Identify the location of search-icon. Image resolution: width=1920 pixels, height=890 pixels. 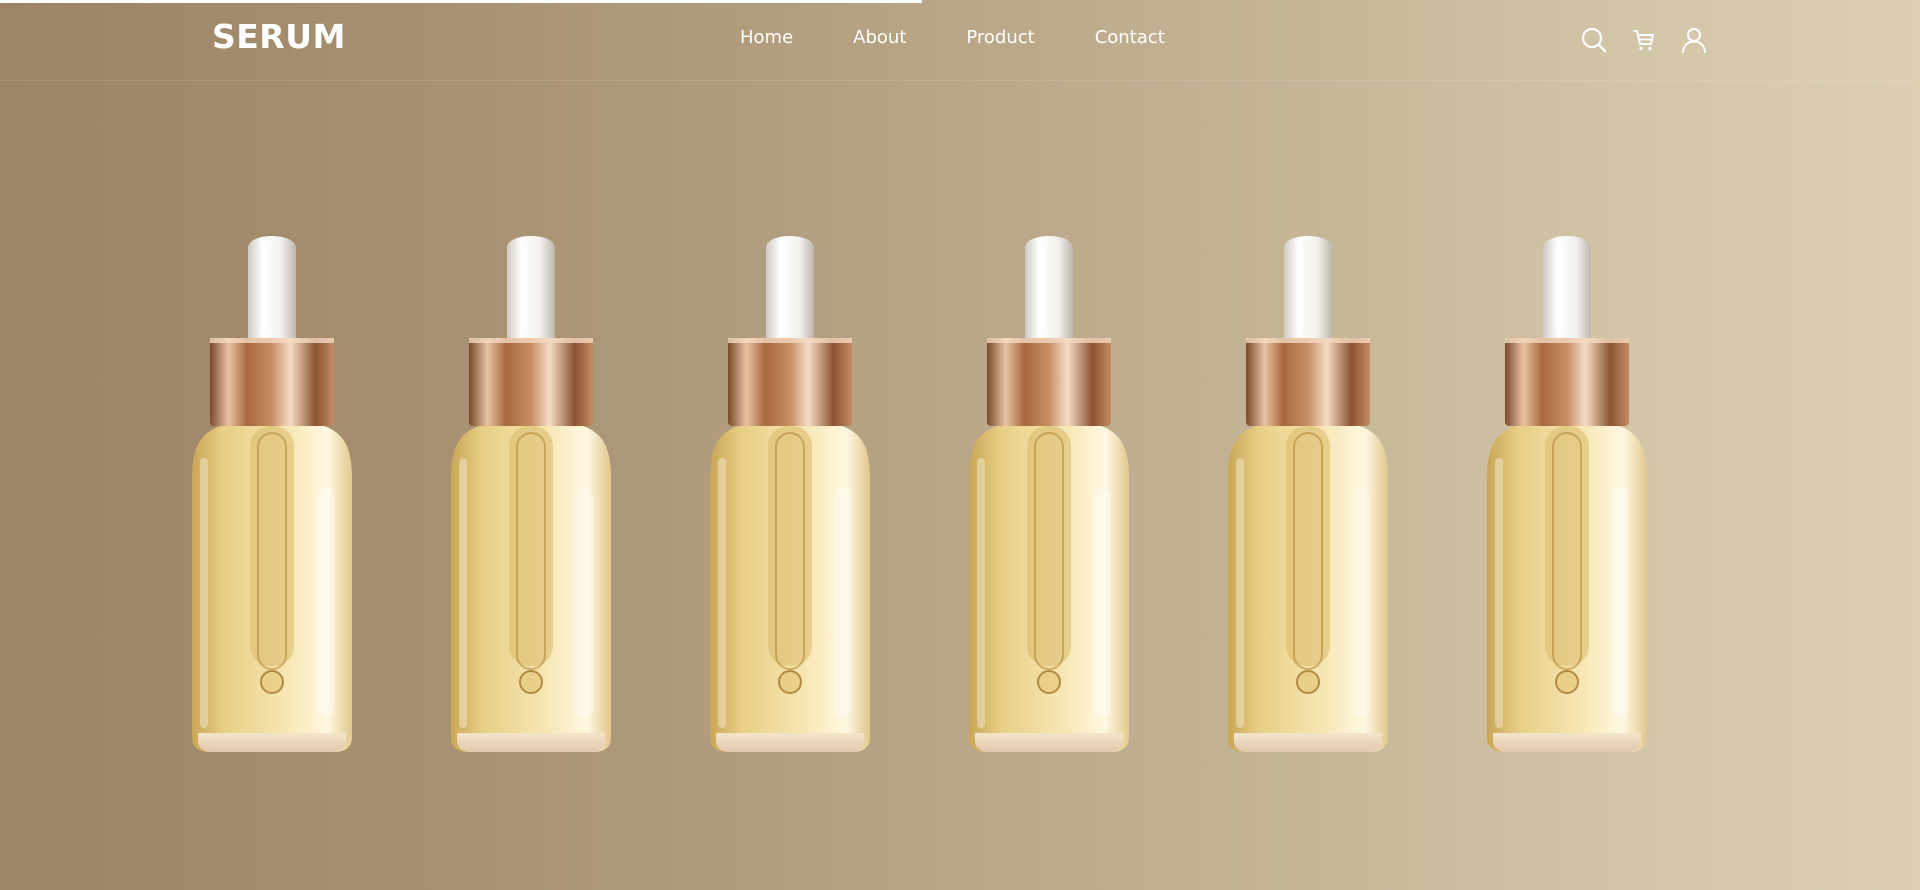
(1594, 40).